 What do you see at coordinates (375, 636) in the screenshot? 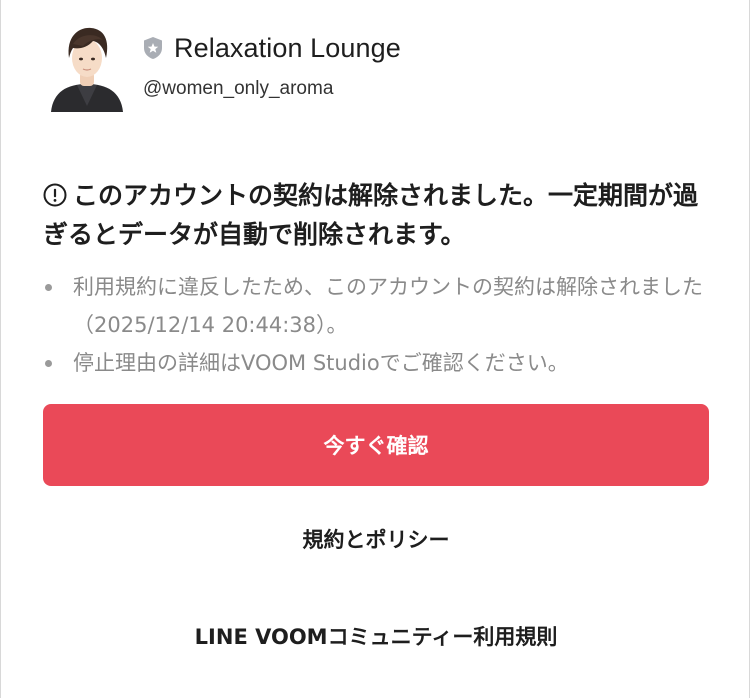
I see `community-guidelines-link: LINE VOOMコミュニティー利用規則` at bounding box center [375, 636].